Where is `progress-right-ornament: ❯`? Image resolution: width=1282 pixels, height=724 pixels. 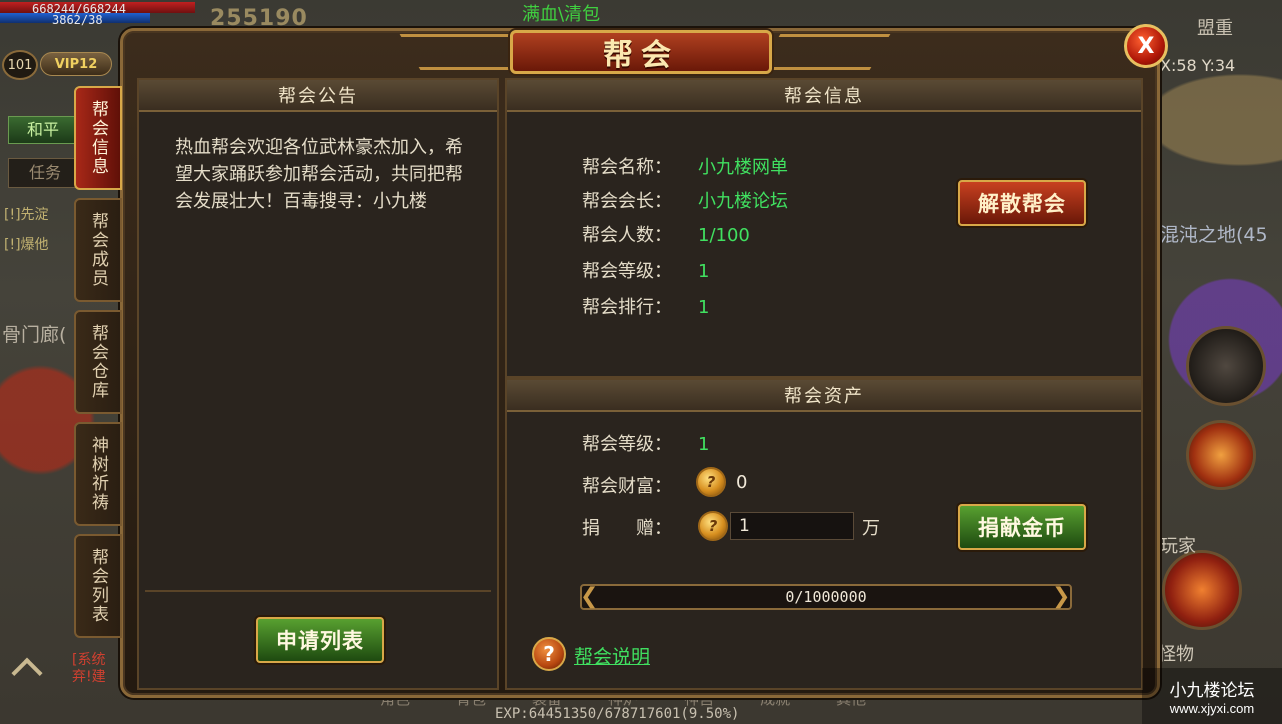 progress-right-ornament: ❯ is located at coordinates (1061, 596).